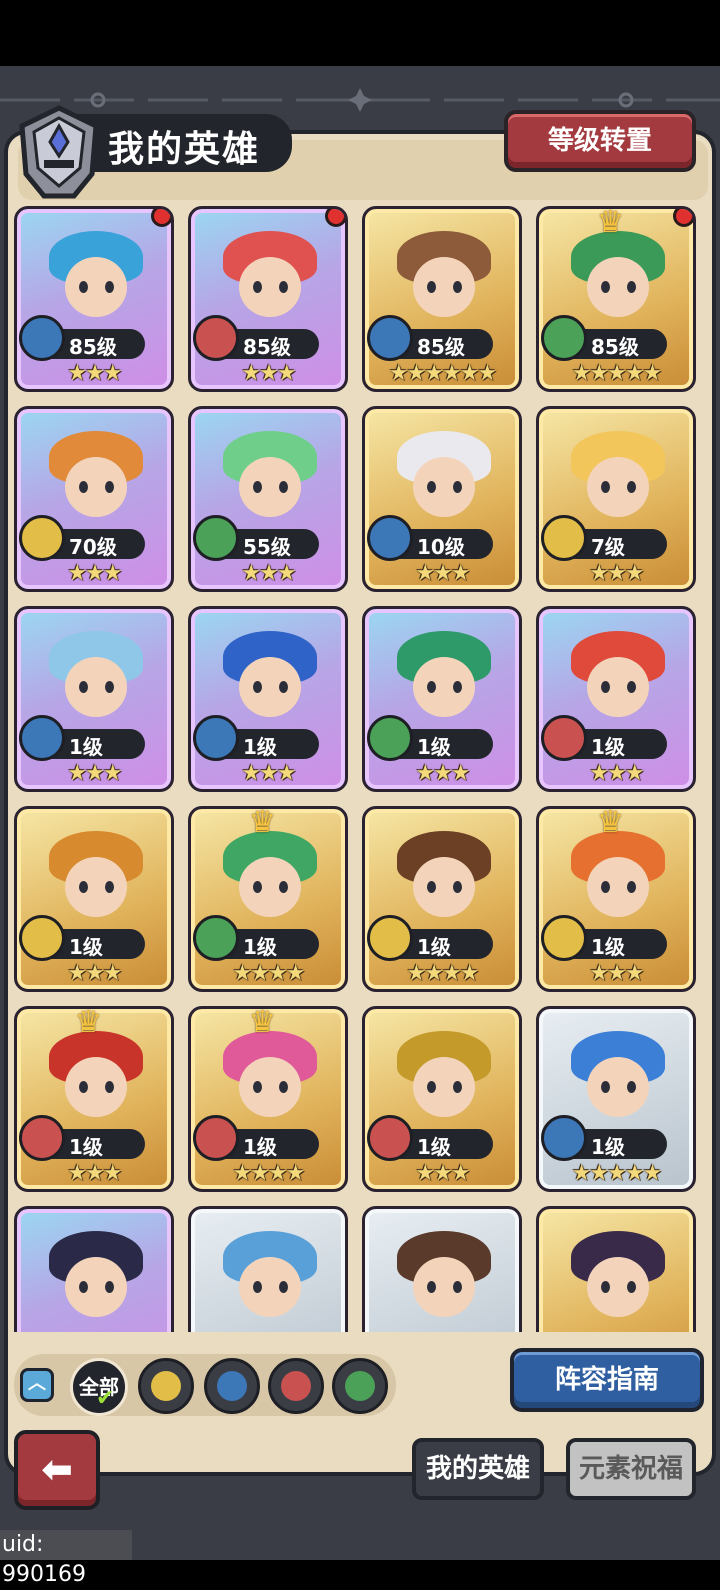 The image size is (720, 1590). I want to click on hero-card: ♛ 85级 ★★★★★, so click(616, 299).